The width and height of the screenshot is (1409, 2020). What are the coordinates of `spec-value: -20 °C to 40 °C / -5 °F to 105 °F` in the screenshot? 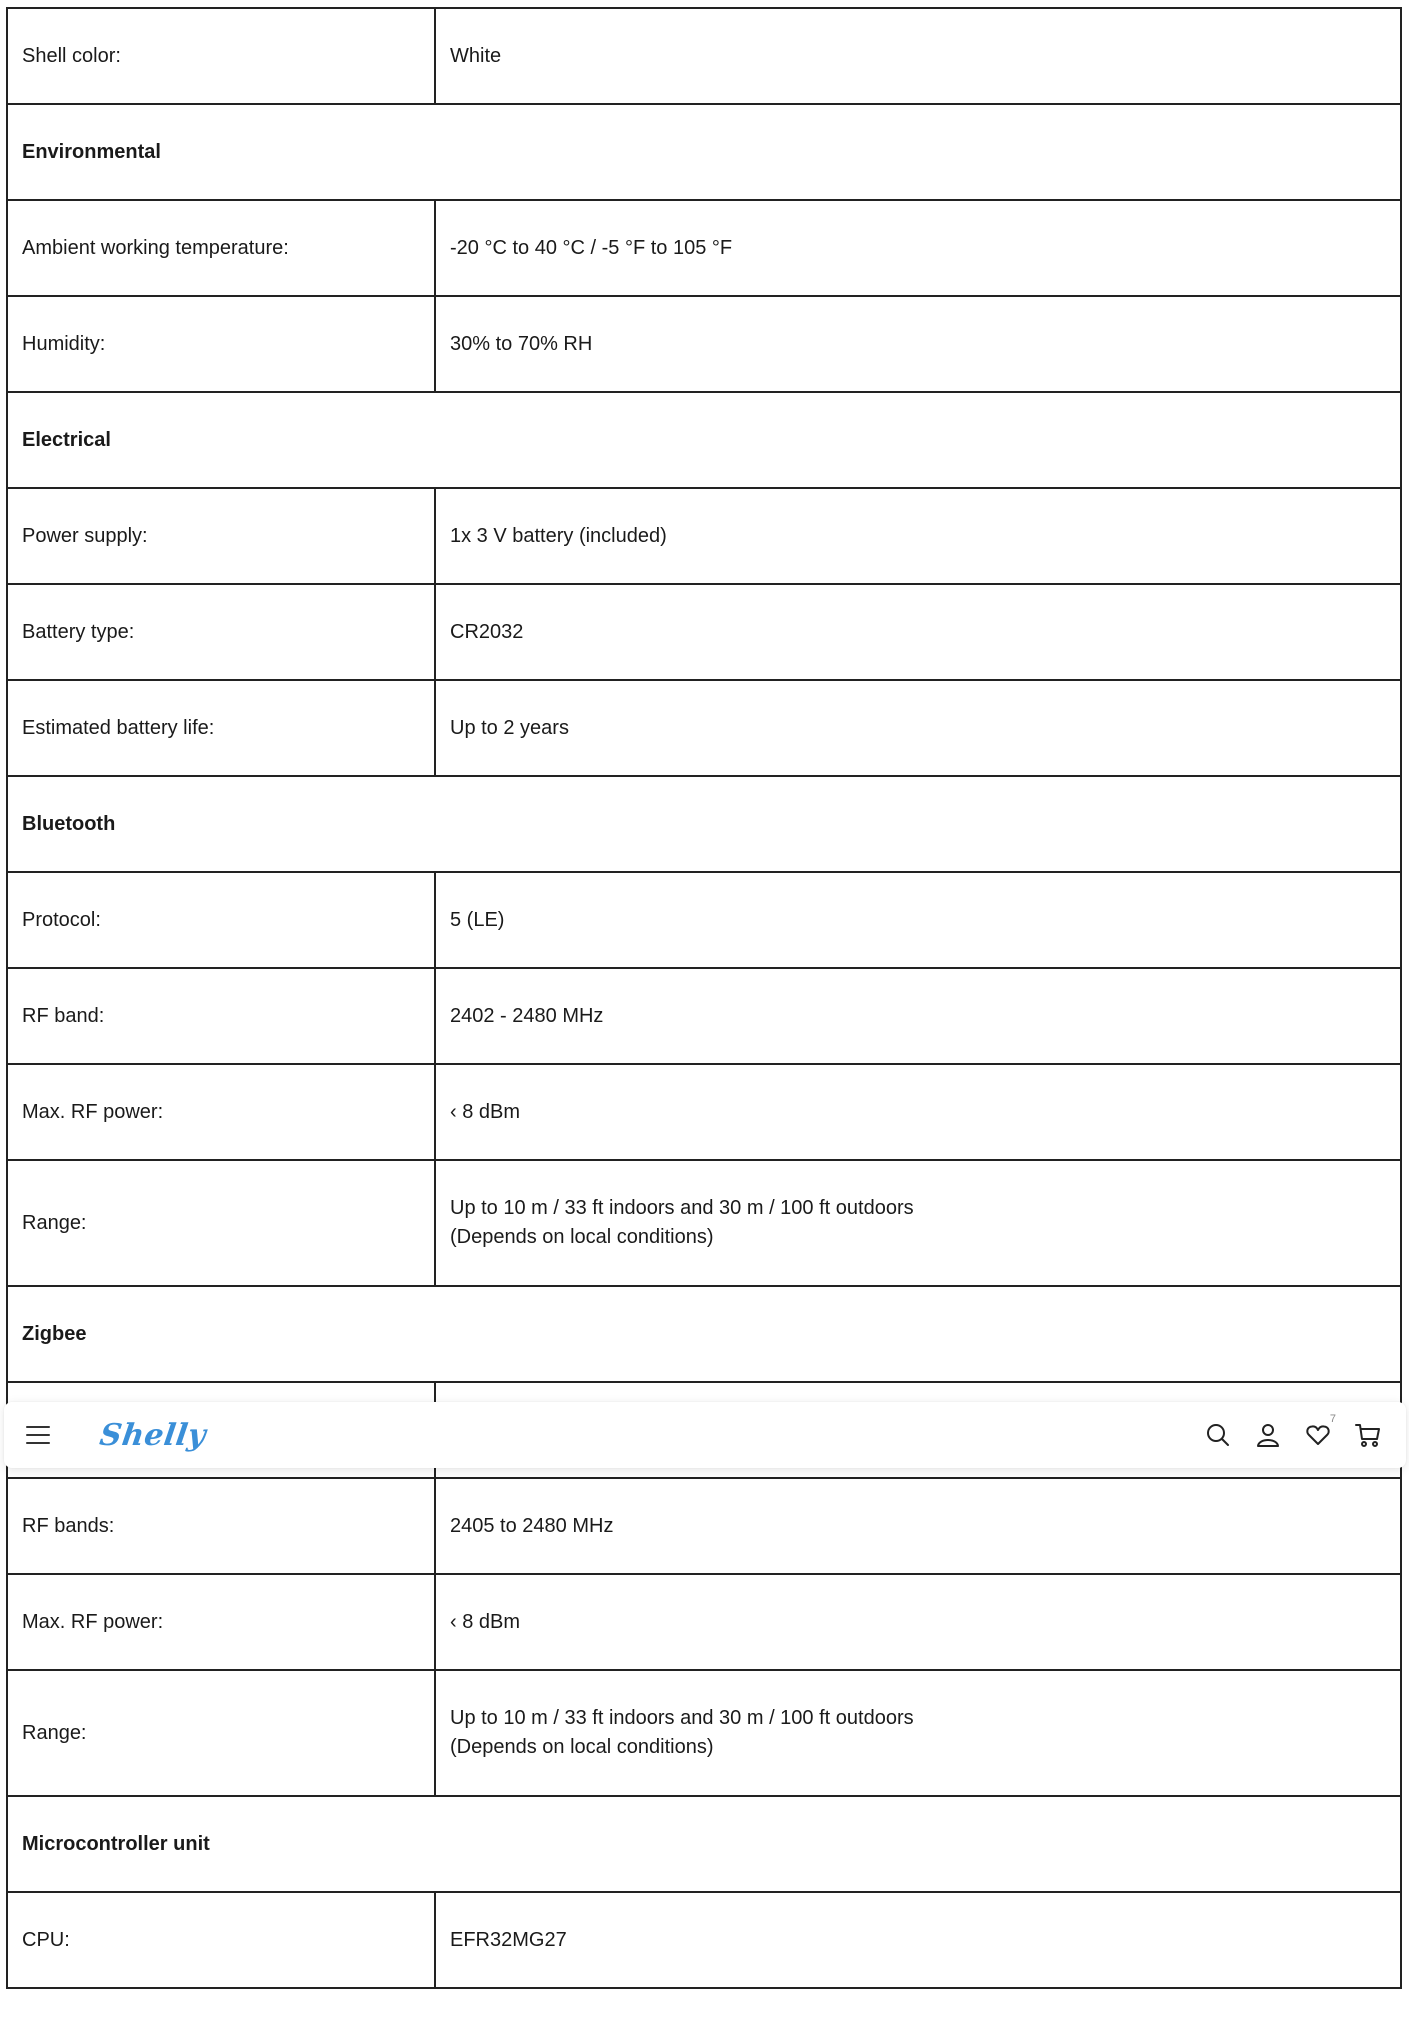 It's located at (918, 248).